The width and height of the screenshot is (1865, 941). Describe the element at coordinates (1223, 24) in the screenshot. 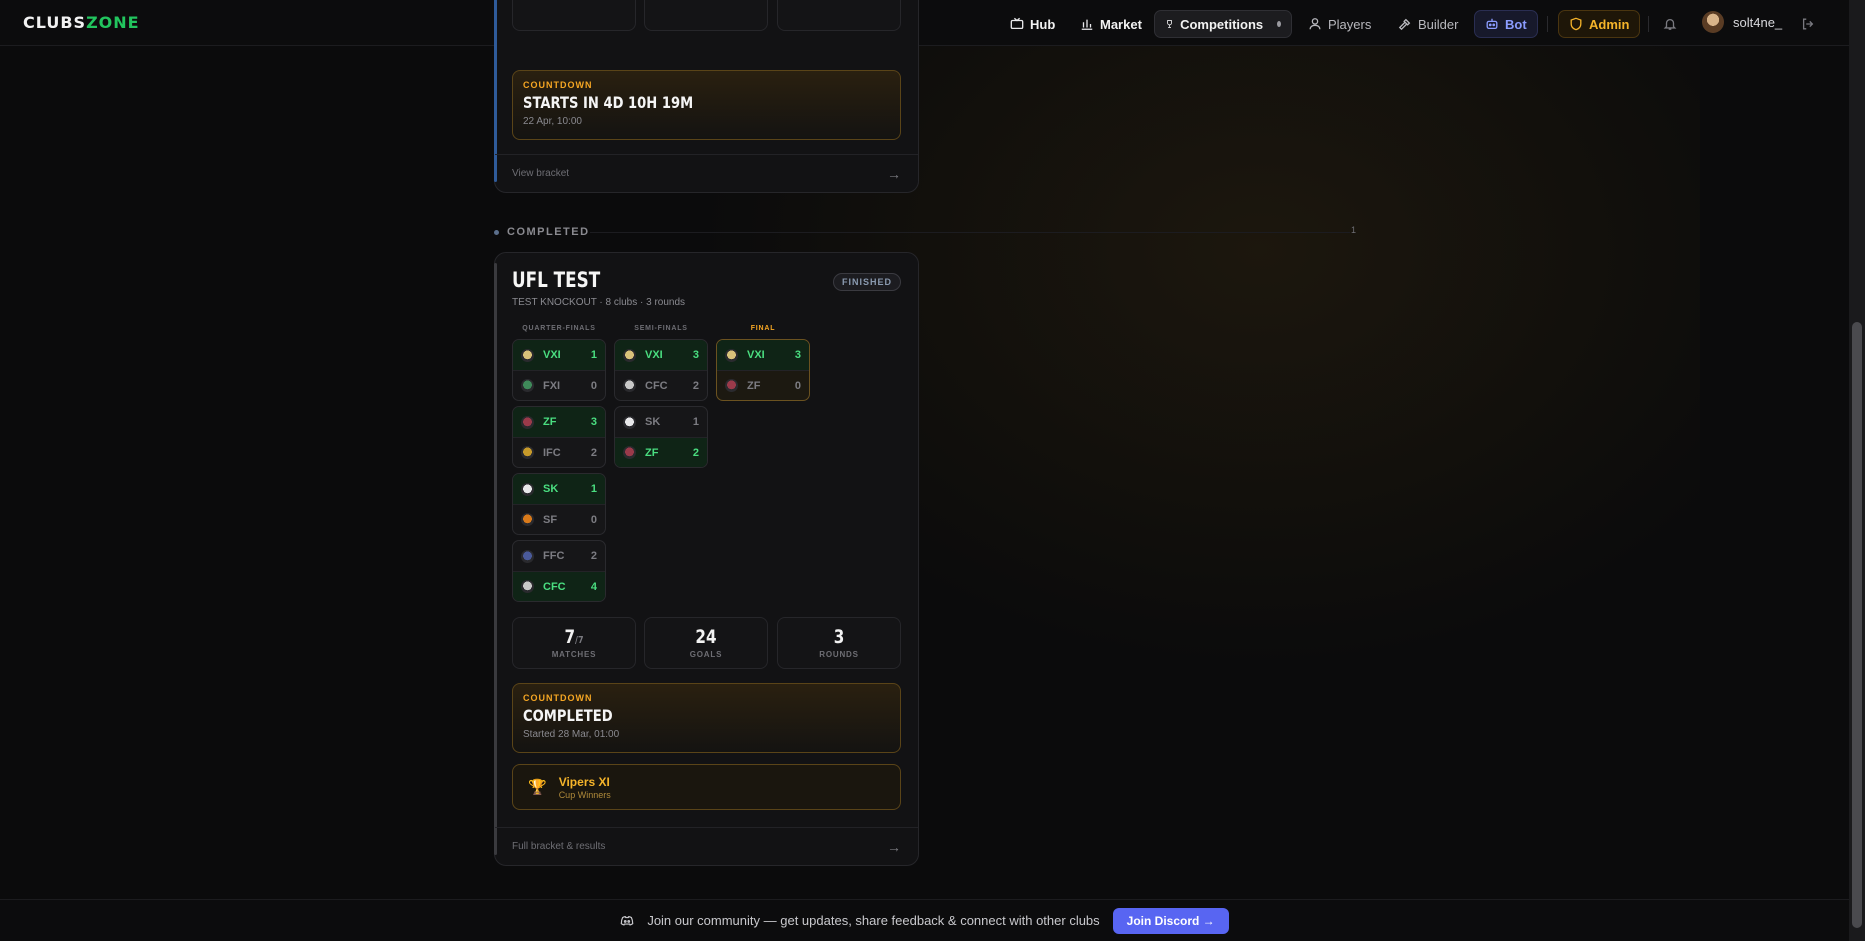

I see `nav-competitions: Competitions` at that location.